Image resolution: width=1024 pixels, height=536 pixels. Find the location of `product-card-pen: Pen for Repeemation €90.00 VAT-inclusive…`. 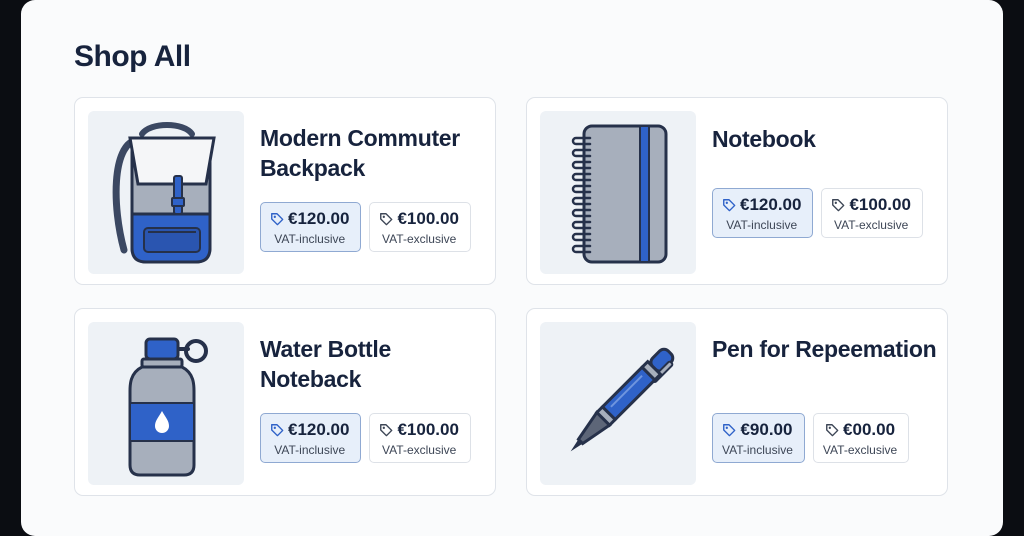

product-card-pen: Pen for Repeemation €90.00 VAT-inclusive… is located at coordinates (737, 402).